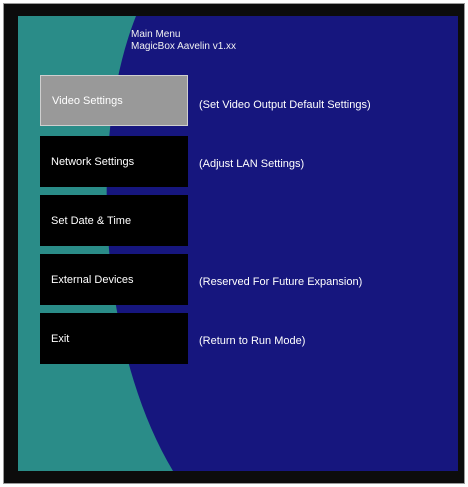  What do you see at coordinates (60, 338) in the screenshot?
I see `exit-label: Exit` at bounding box center [60, 338].